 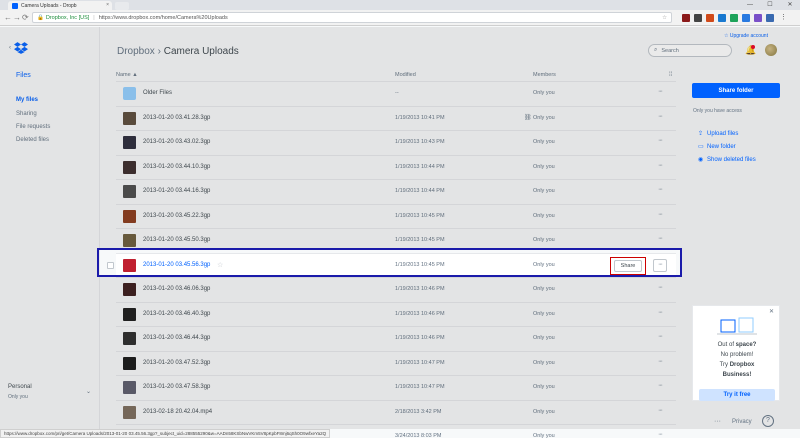 What do you see at coordinates (742, 422) in the screenshot?
I see `privacy-link: Privacy` at bounding box center [742, 422].